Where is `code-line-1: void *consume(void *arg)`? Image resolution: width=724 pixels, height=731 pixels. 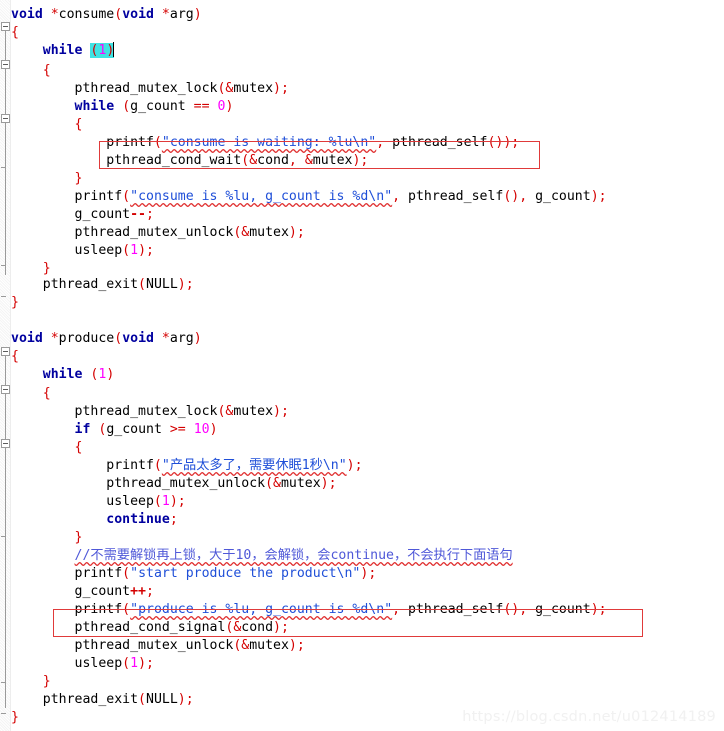 code-line-1: void *consume(void *arg) is located at coordinates (106, 14).